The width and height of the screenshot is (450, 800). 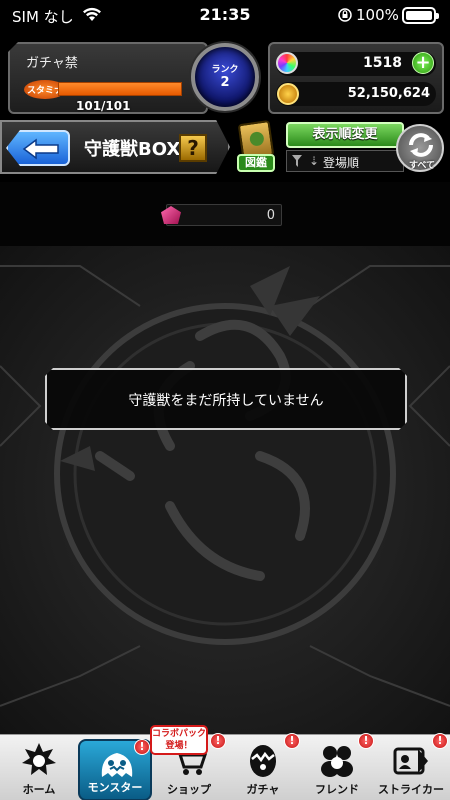 What do you see at coordinates (115, 787) in the screenshot?
I see `nav-monster-label: モンスター` at bounding box center [115, 787].